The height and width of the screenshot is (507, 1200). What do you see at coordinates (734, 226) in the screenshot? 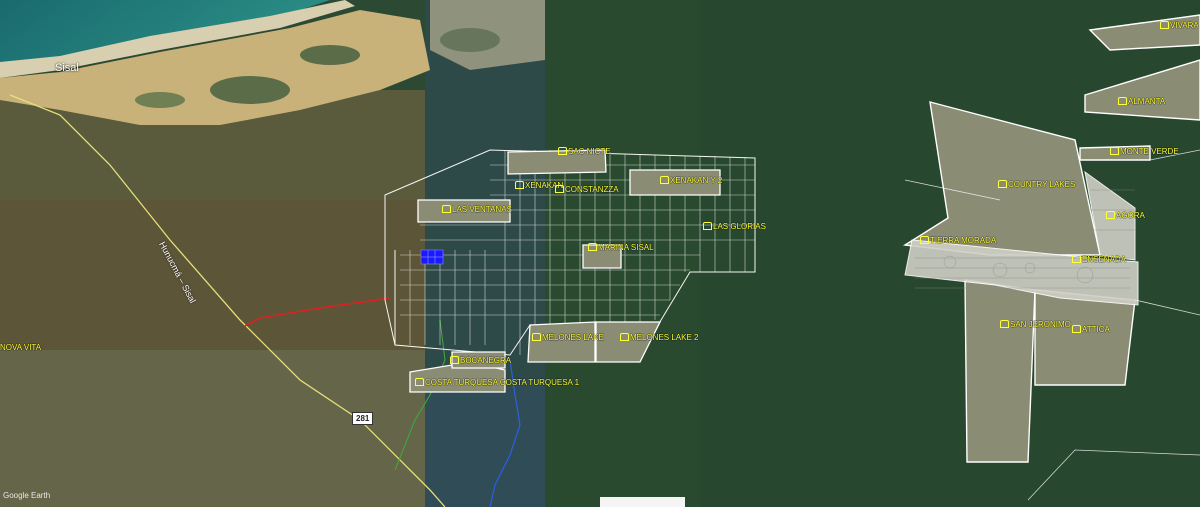
I see `label-las-glorias: LAS GLORIAS` at bounding box center [734, 226].